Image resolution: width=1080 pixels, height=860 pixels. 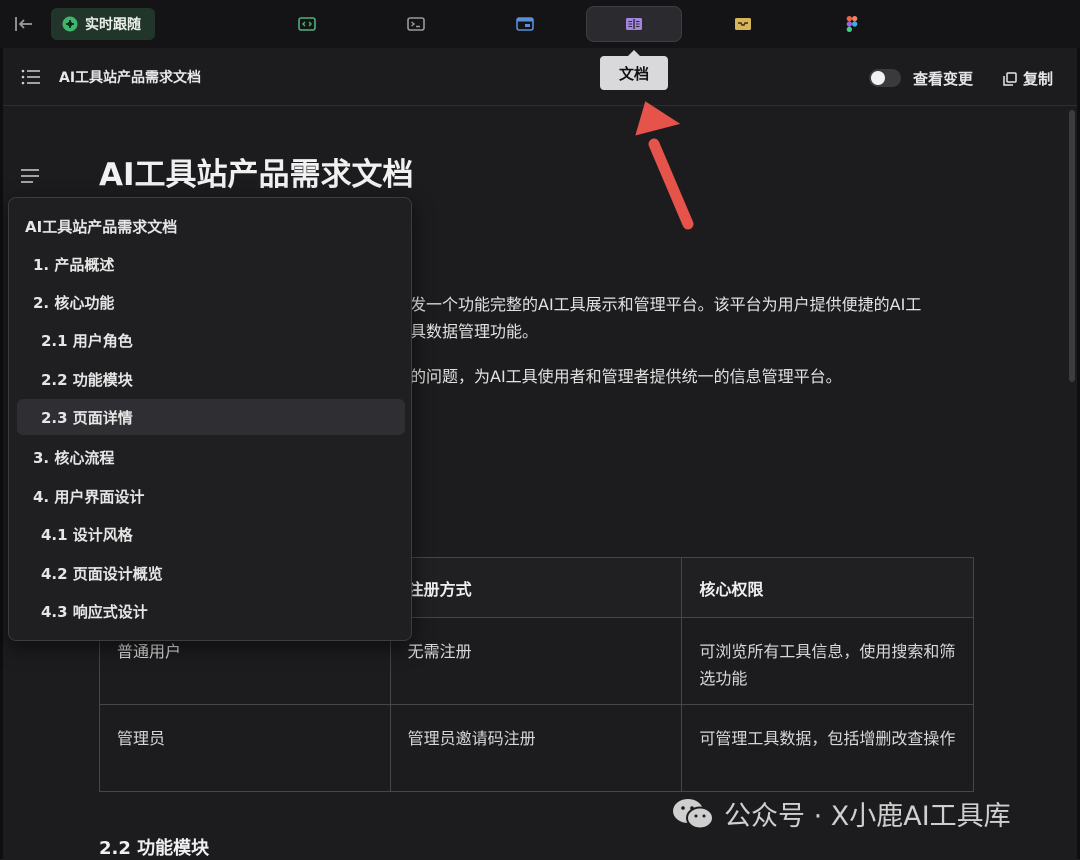 What do you see at coordinates (87, 417) in the screenshot?
I see `outline-item-label: 2.3 页面详情` at bounding box center [87, 417].